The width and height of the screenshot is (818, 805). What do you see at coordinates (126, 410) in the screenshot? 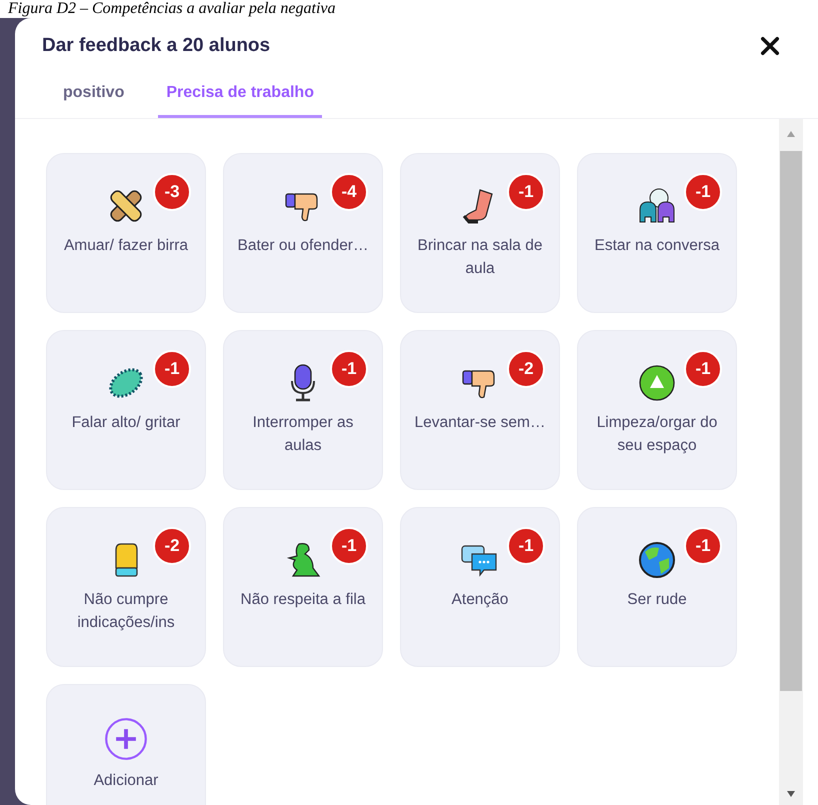
I see `behavior-button: Falar alto/ gritar -1` at bounding box center [126, 410].